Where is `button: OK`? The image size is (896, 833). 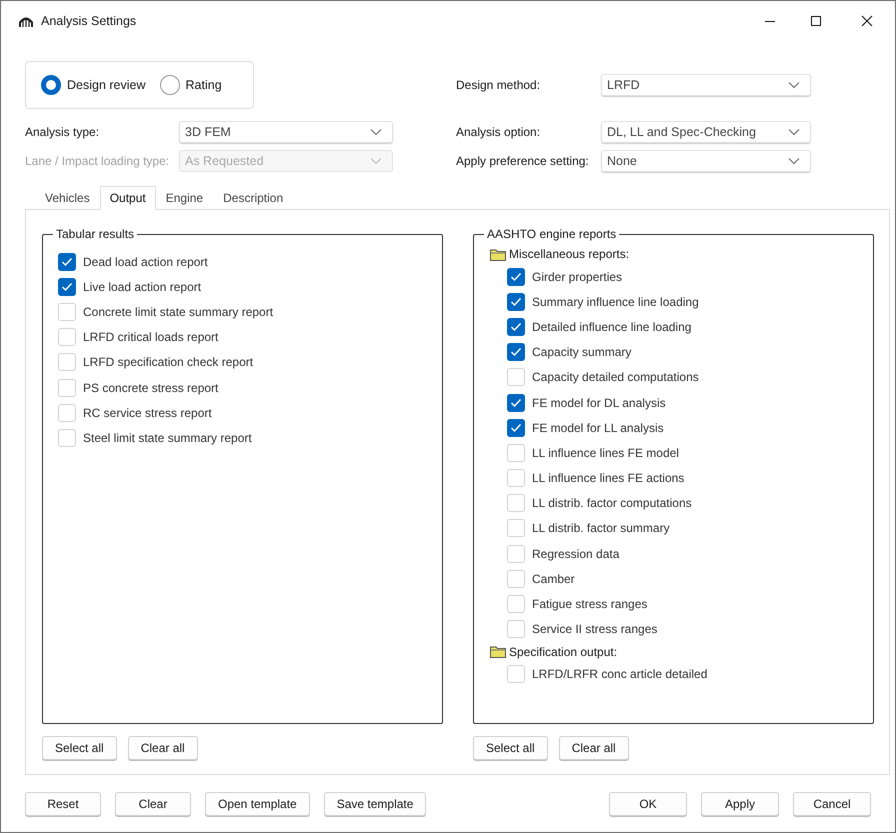
button: OK is located at coordinates (648, 804).